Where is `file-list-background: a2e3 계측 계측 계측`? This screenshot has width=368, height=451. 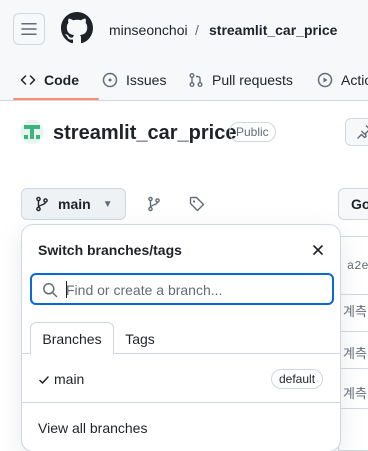
file-list-background: a2e3 계측 계측 계측 is located at coordinates (353, 343).